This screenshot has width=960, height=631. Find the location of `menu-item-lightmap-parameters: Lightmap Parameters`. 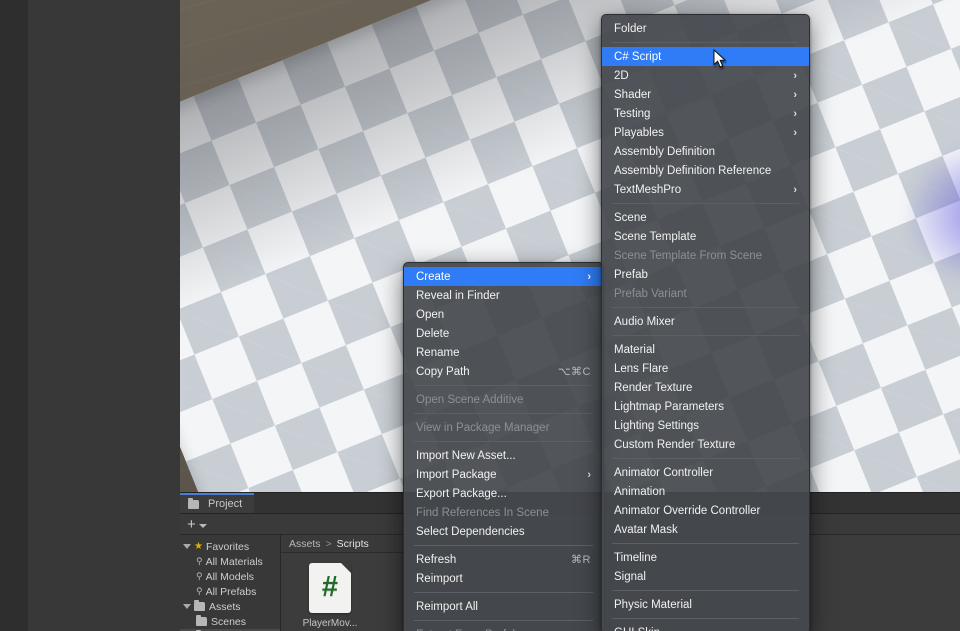

menu-item-lightmap-parameters: Lightmap Parameters is located at coordinates (705, 406).